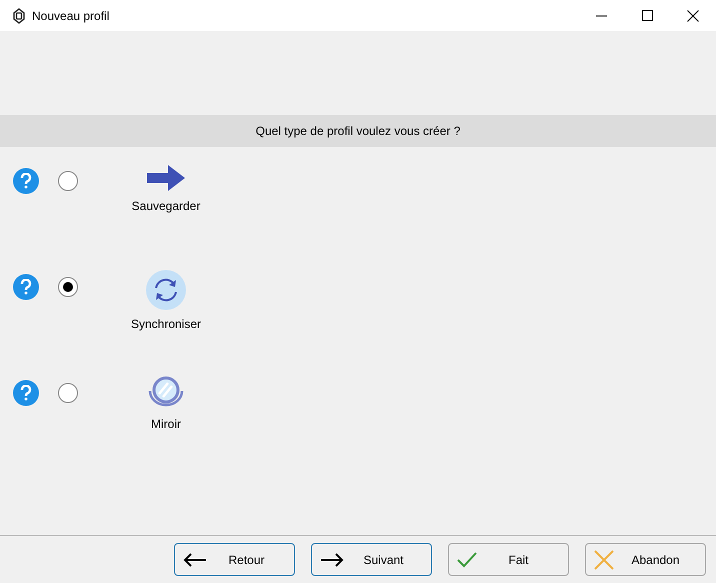  What do you see at coordinates (166, 424) in the screenshot?
I see `option-label: Miroir` at bounding box center [166, 424].